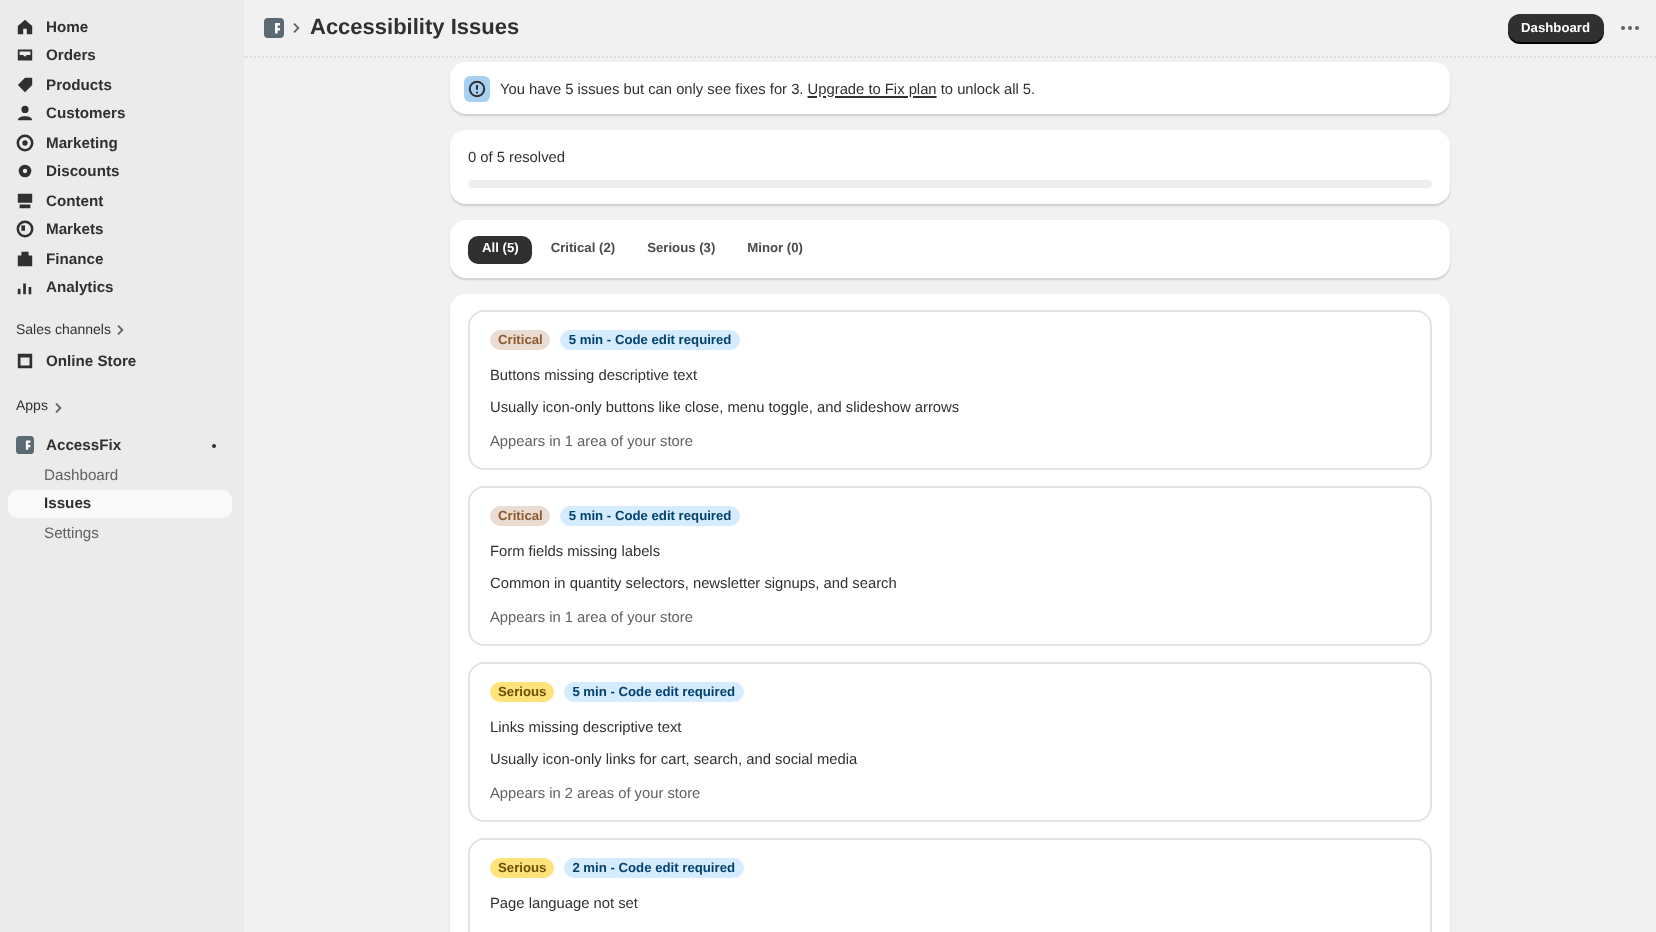 The height and width of the screenshot is (932, 1656). What do you see at coordinates (274, 28) in the screenshot?
I see `app-logo-icon` at bounding box center [274, 28].